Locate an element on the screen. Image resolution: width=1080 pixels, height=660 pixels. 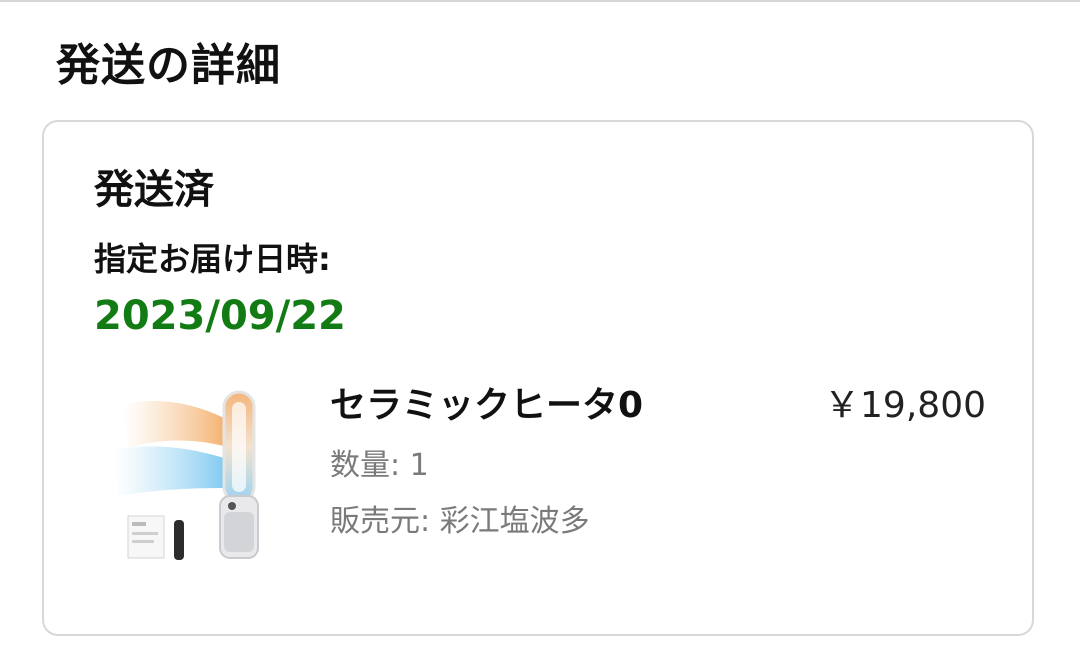
product-seller: 販売元: 彩江塩波多 is located at coordinates (460, 521).